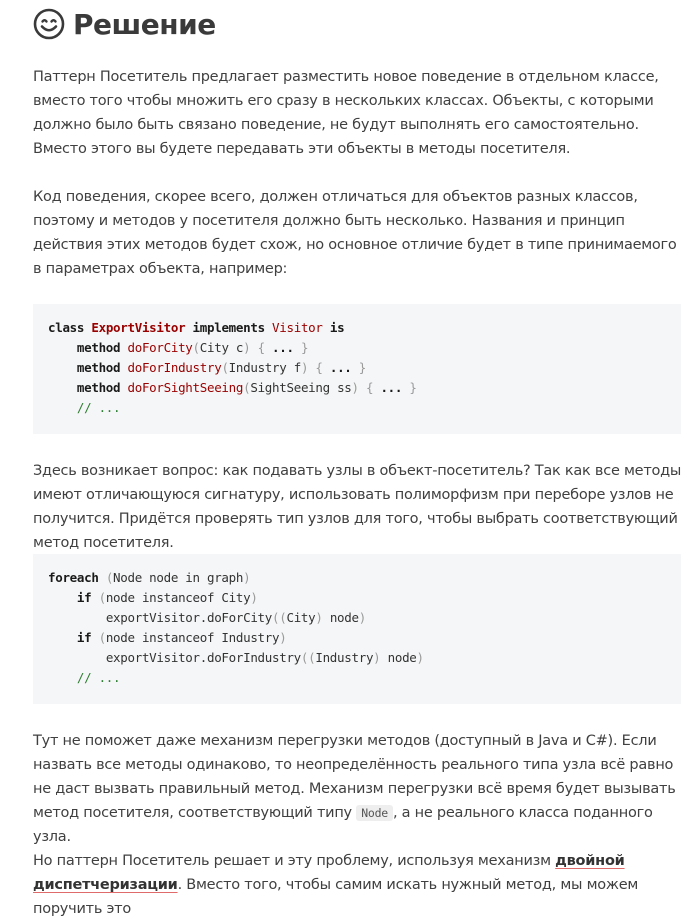  I want to click on code-line: exportVisitor.doForCity((City) node), so click(235, 617).